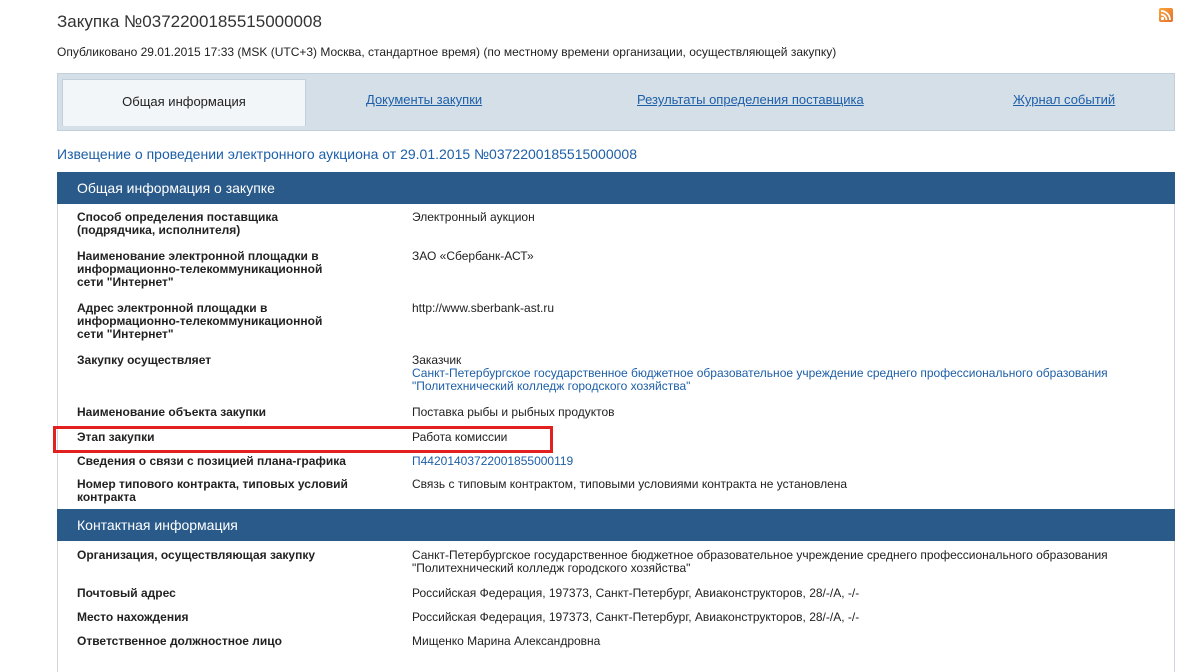  What do you see at coordinates (303, 439) in the screenshot?
I see `highlight-box` at bounding box center [303, 439].